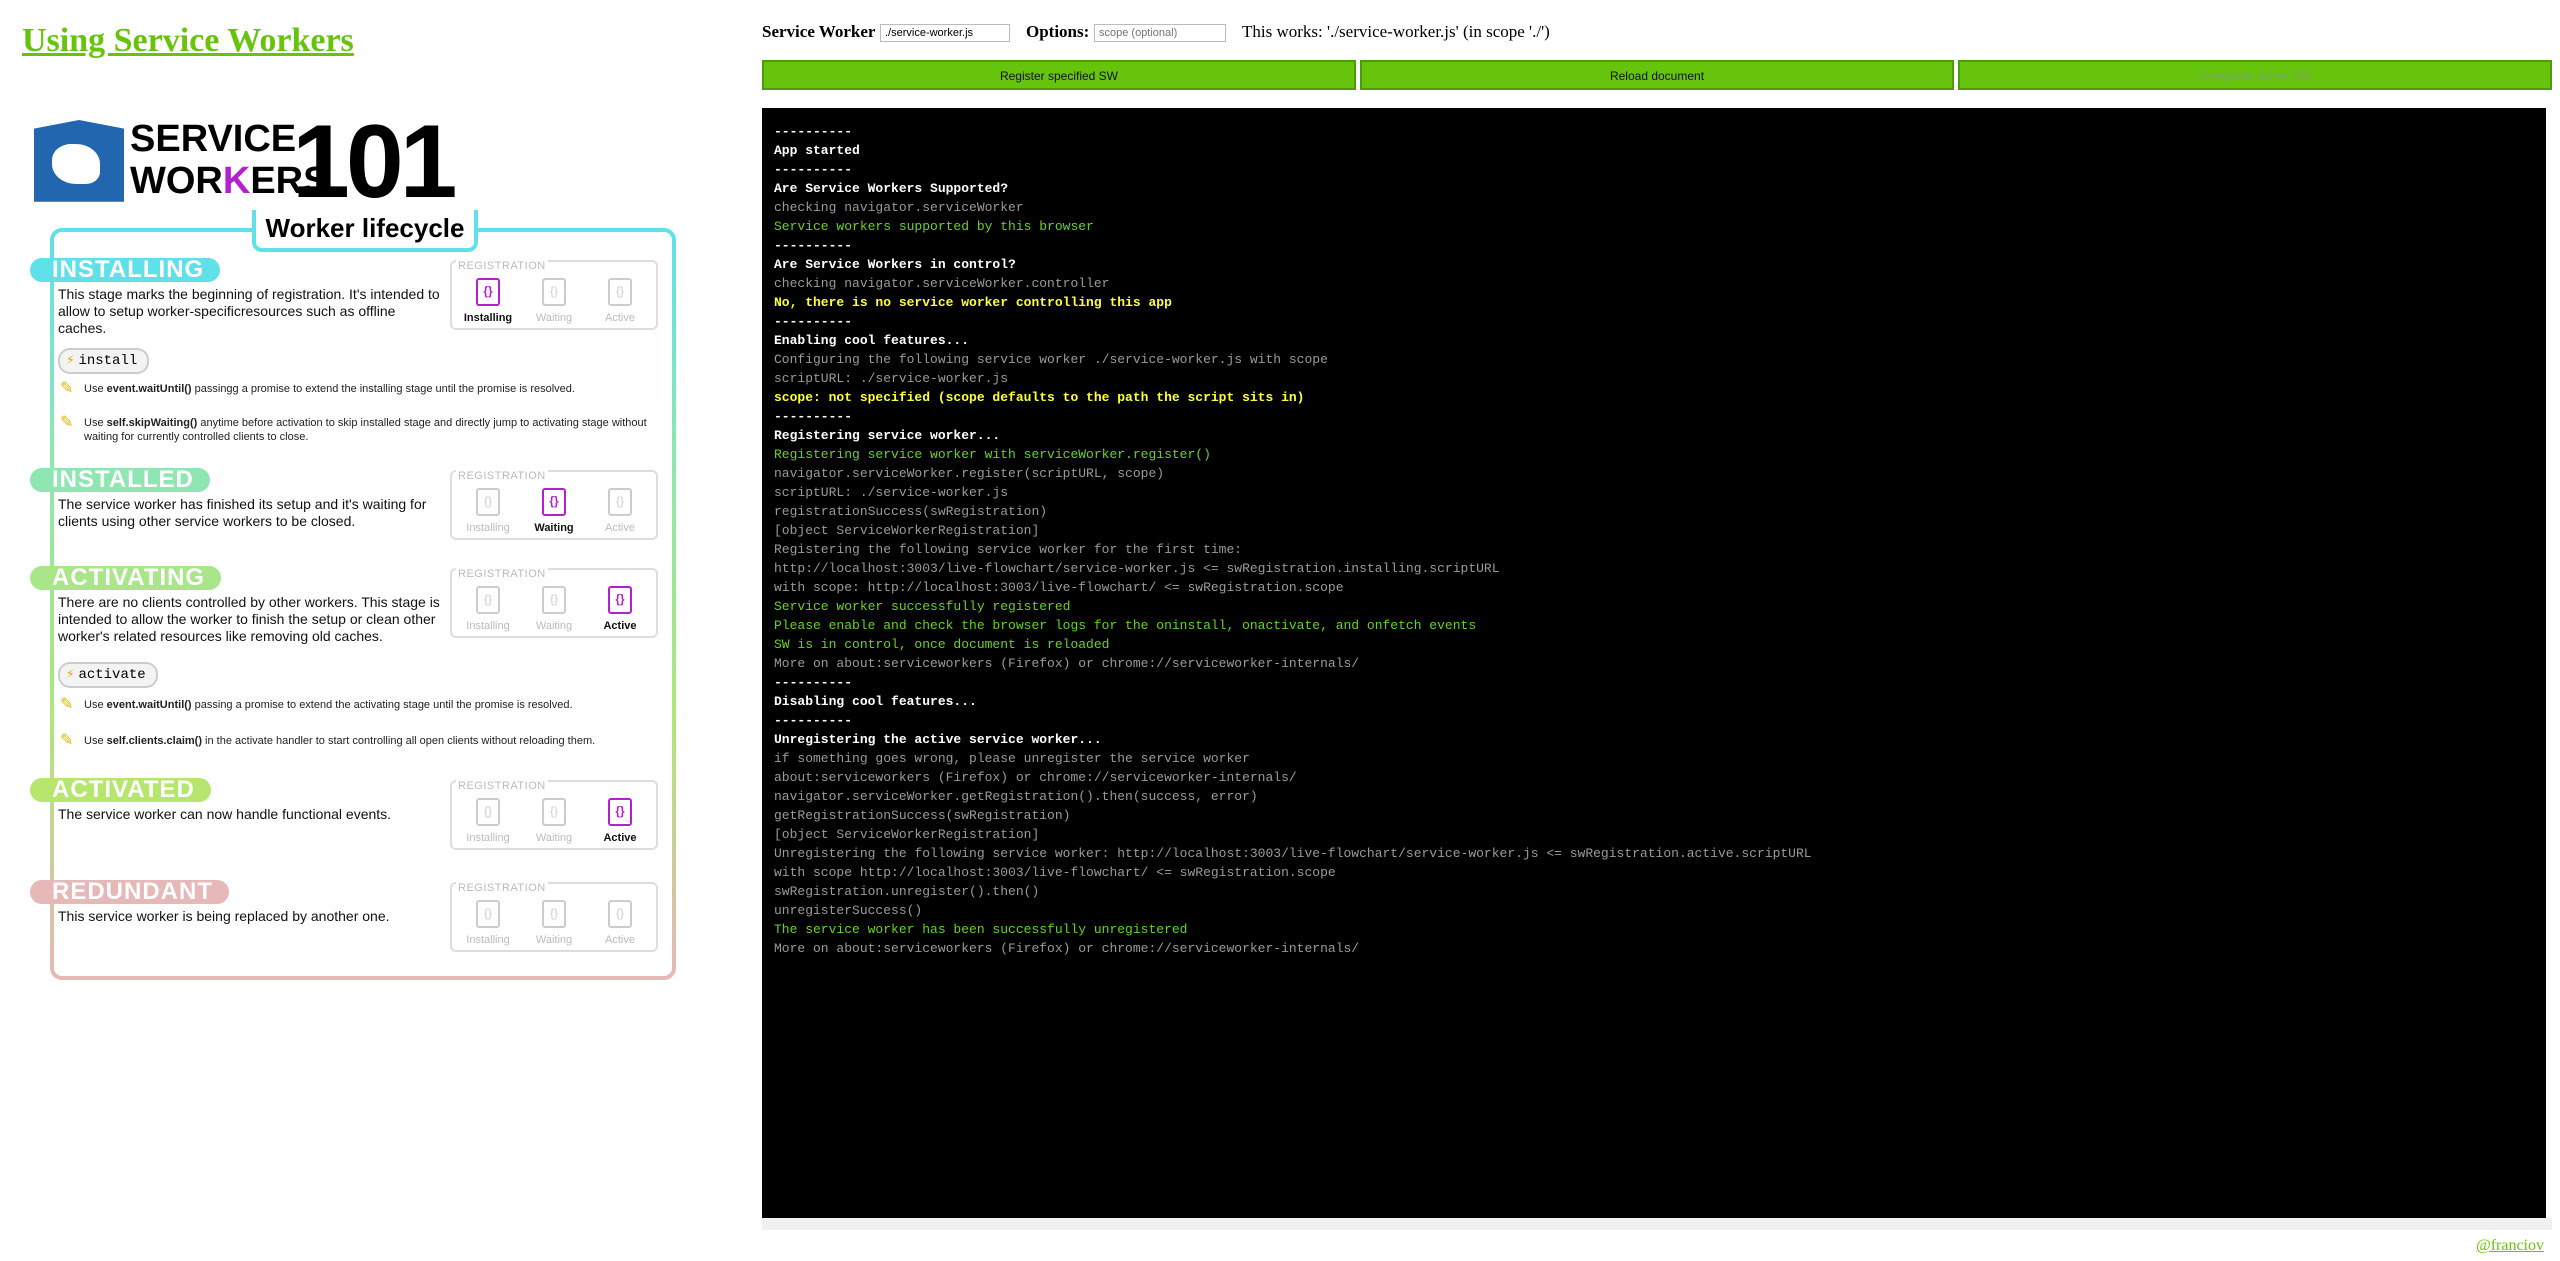 This screenshot has width=2560, height=1261. I want to click on event-activate: ⚡ activate, so click(108, 675).